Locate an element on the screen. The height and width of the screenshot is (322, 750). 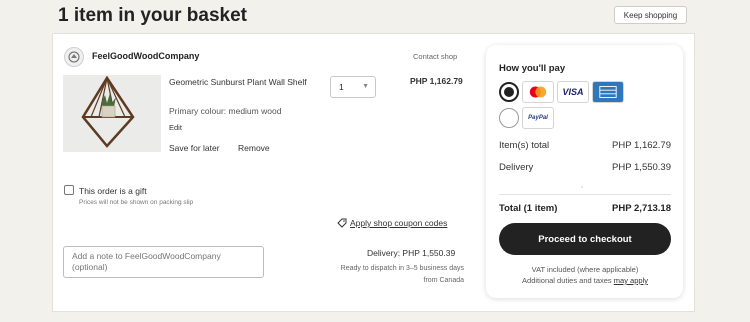
apply-coupon-link: Apply shop coupon codes is located at coordinates (392, 223).